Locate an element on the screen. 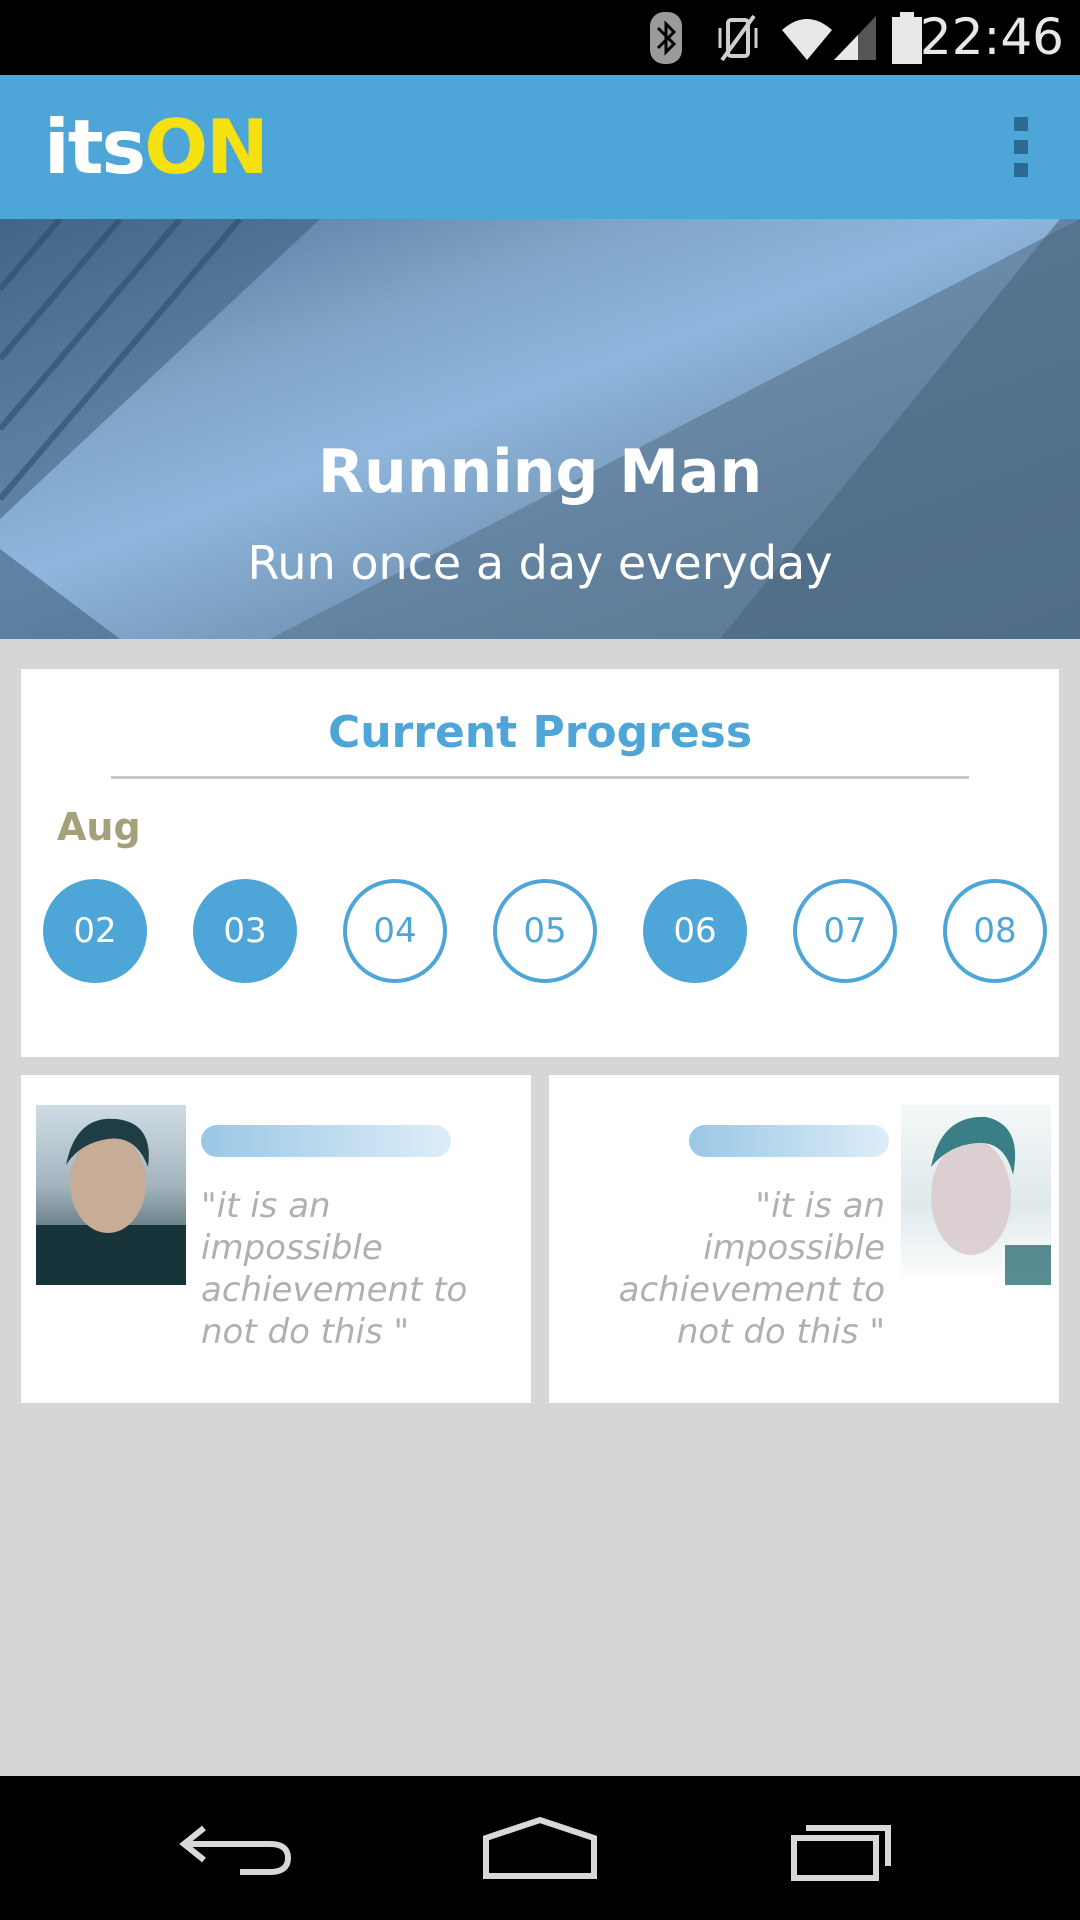 This screenshot has width=1080, height=1920. goal-subtitle: Run once a day everyday is located at coordinates (540, 563).